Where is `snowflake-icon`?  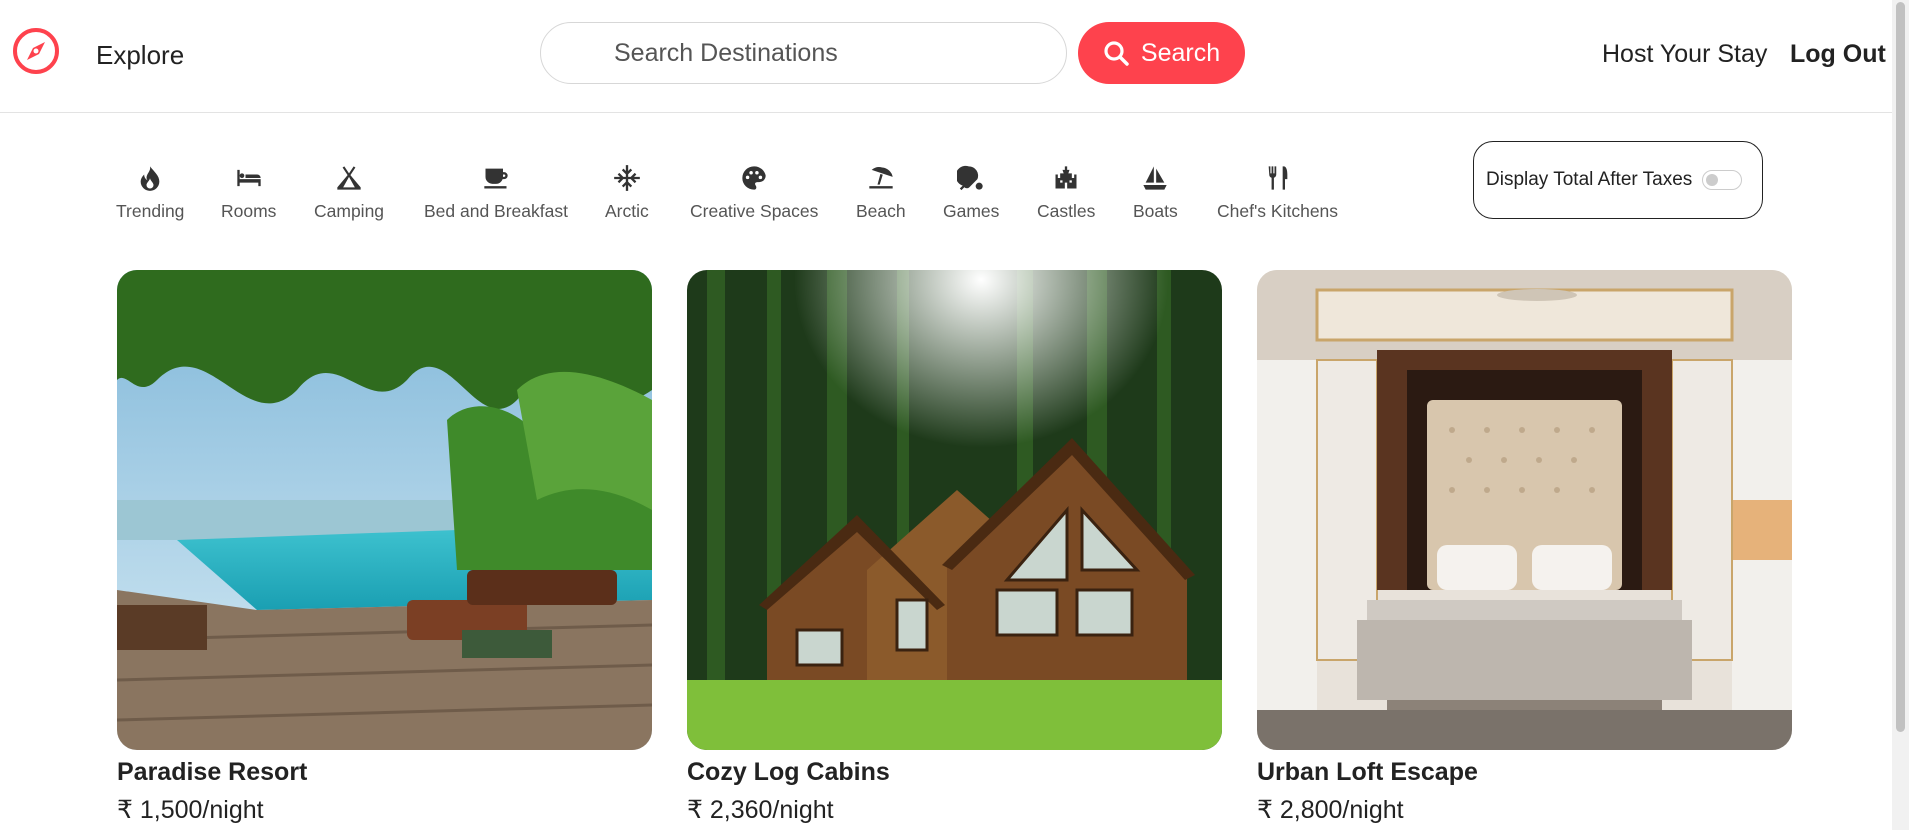
snowflake-icon is located at coordinates (627, 178).